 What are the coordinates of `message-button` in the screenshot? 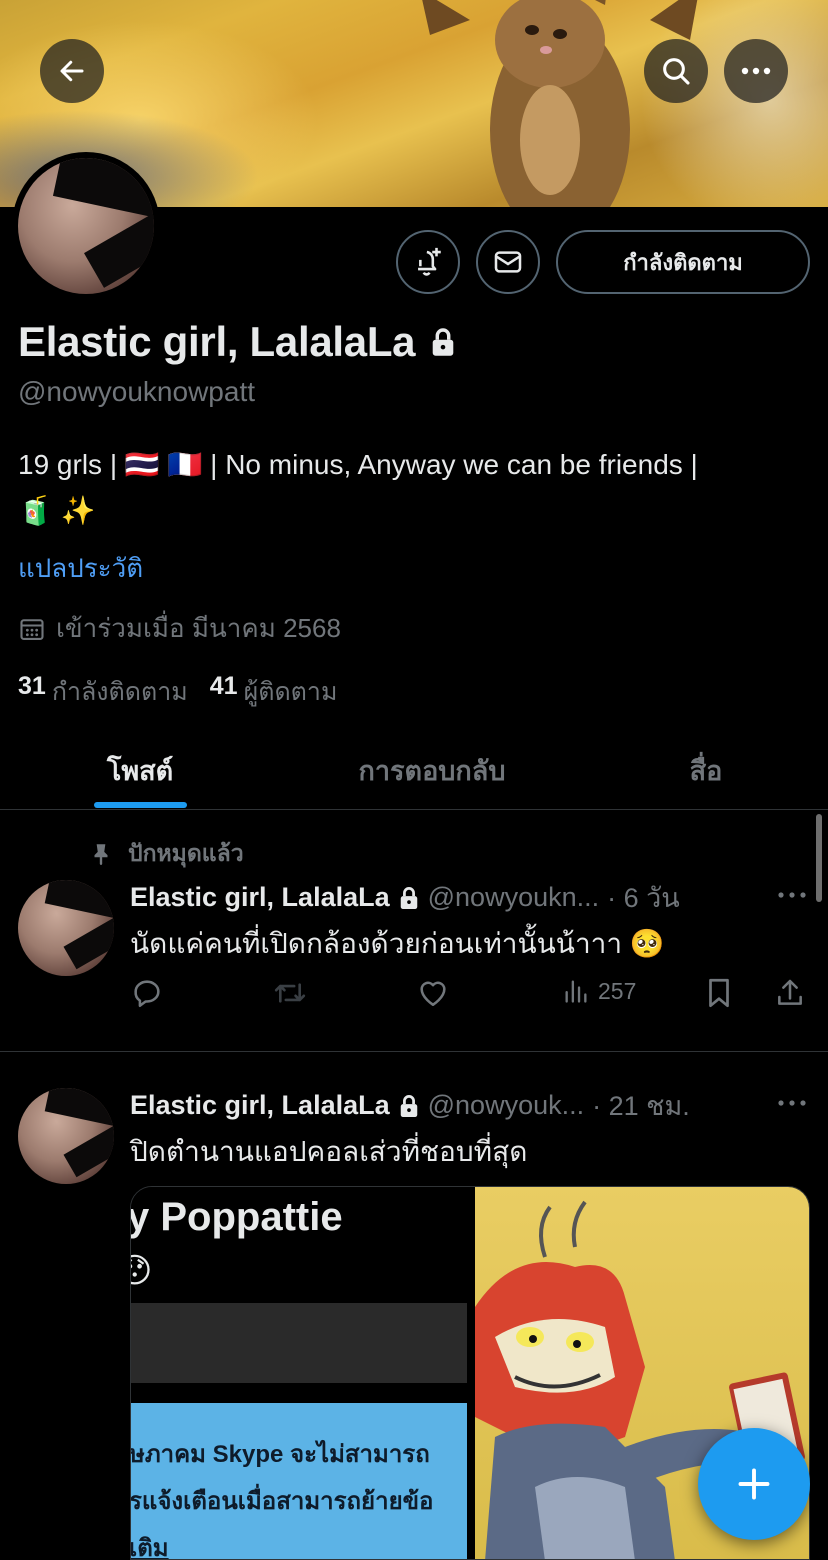 It's located at (508, 262).